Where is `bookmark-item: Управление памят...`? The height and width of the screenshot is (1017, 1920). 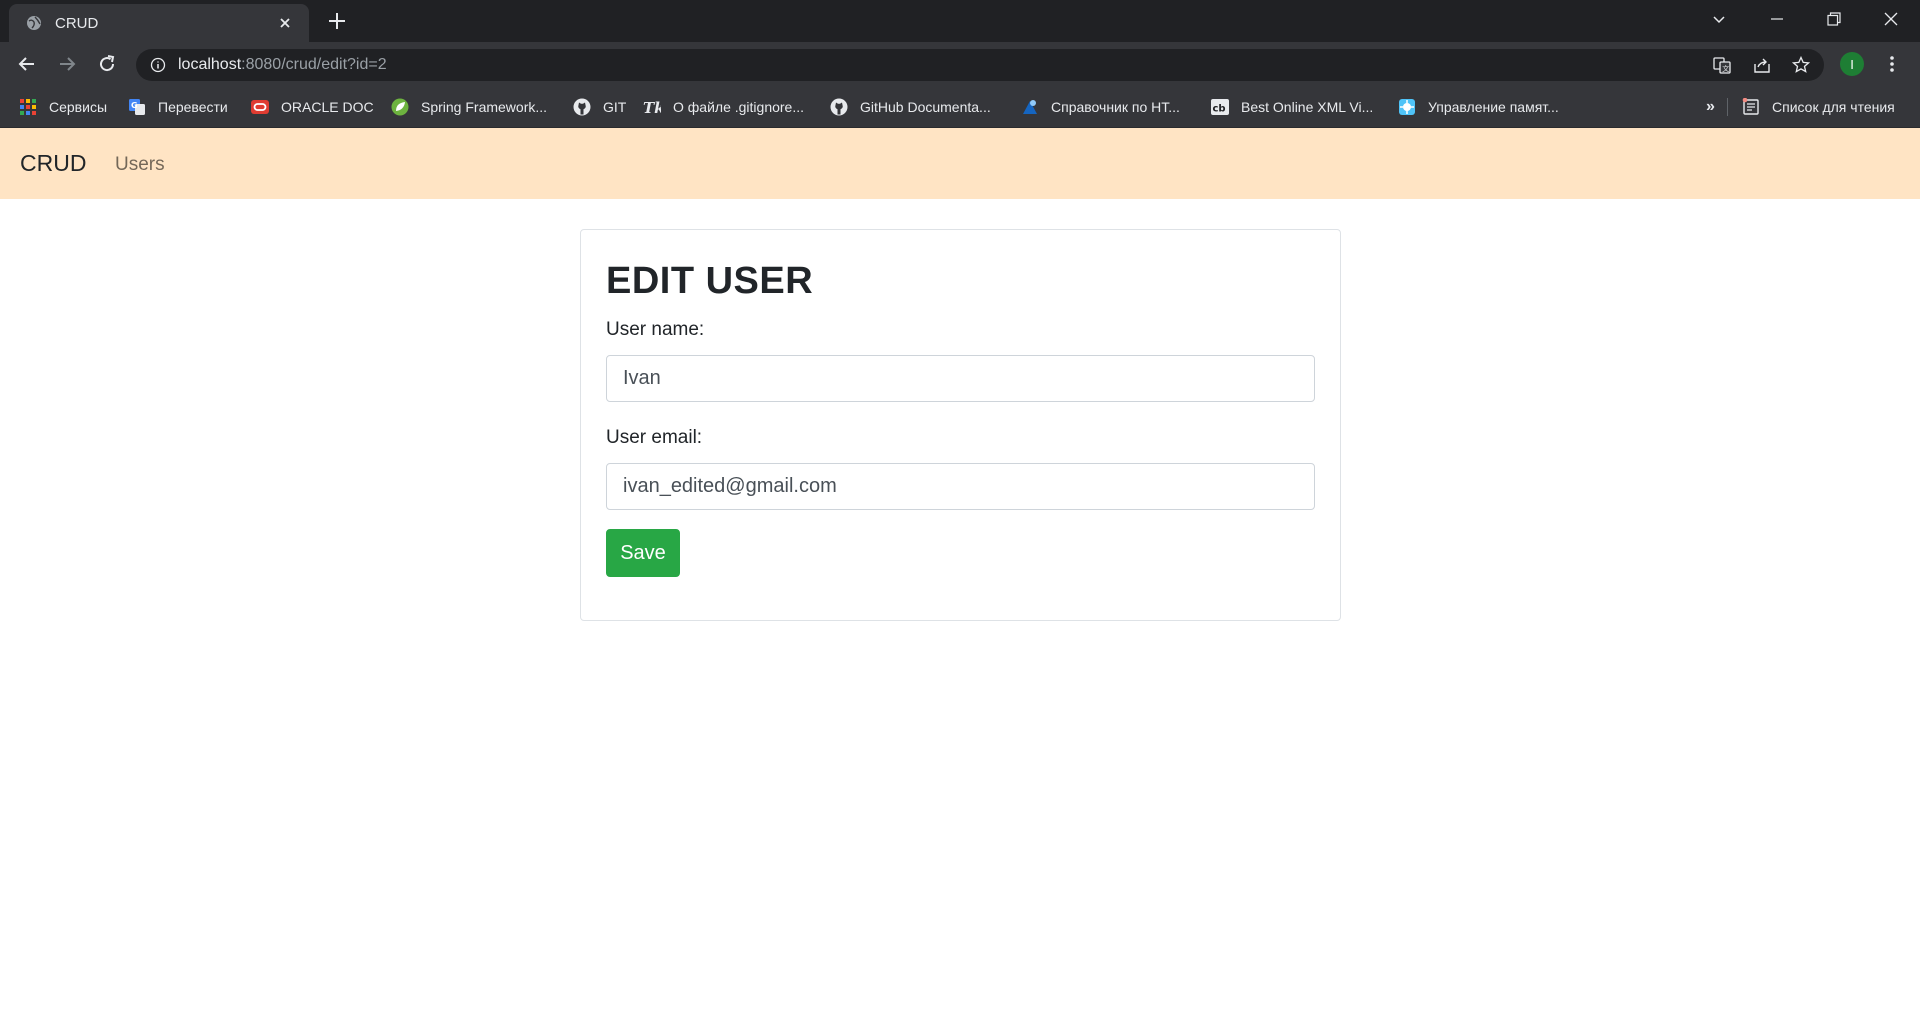 bookmark-item: Управление памят... is located at coordinates (1478, 107).